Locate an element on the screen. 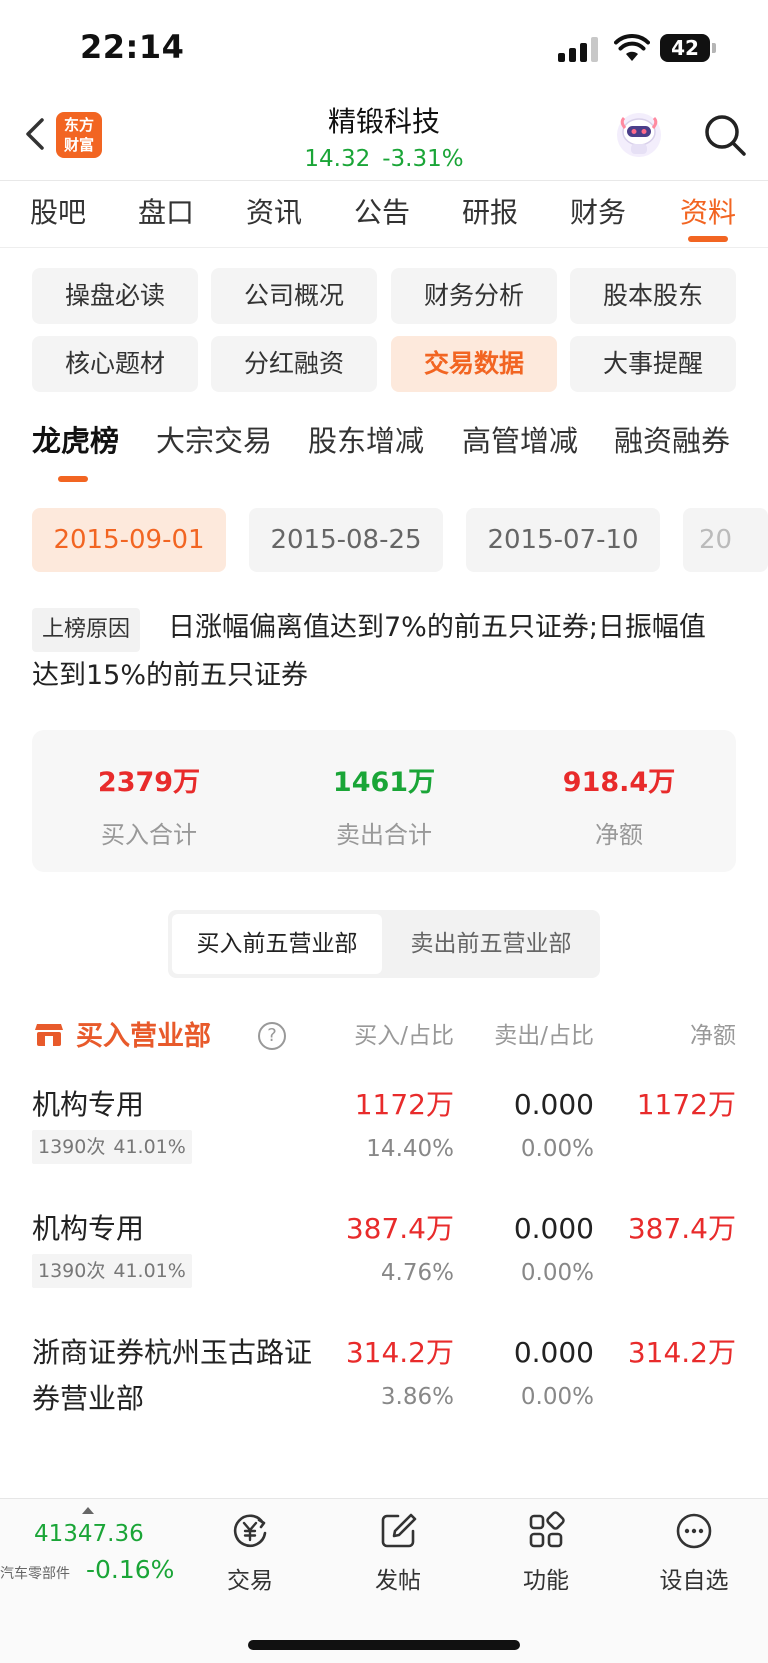 This screenshot has height=1663, width=768. list-title: 买入营业部 is located at coordinates (143, 1036).